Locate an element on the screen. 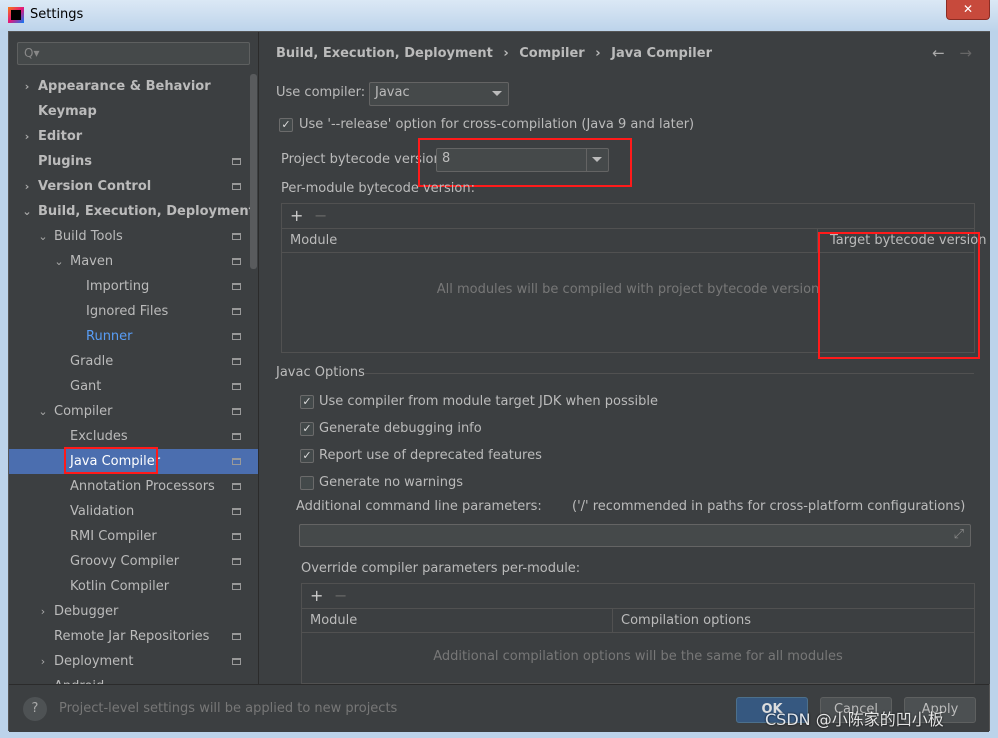 Image resolution: width=998 pixels, height=738 pixels. javac-option-checkbox is located at coordinates (307, 483).